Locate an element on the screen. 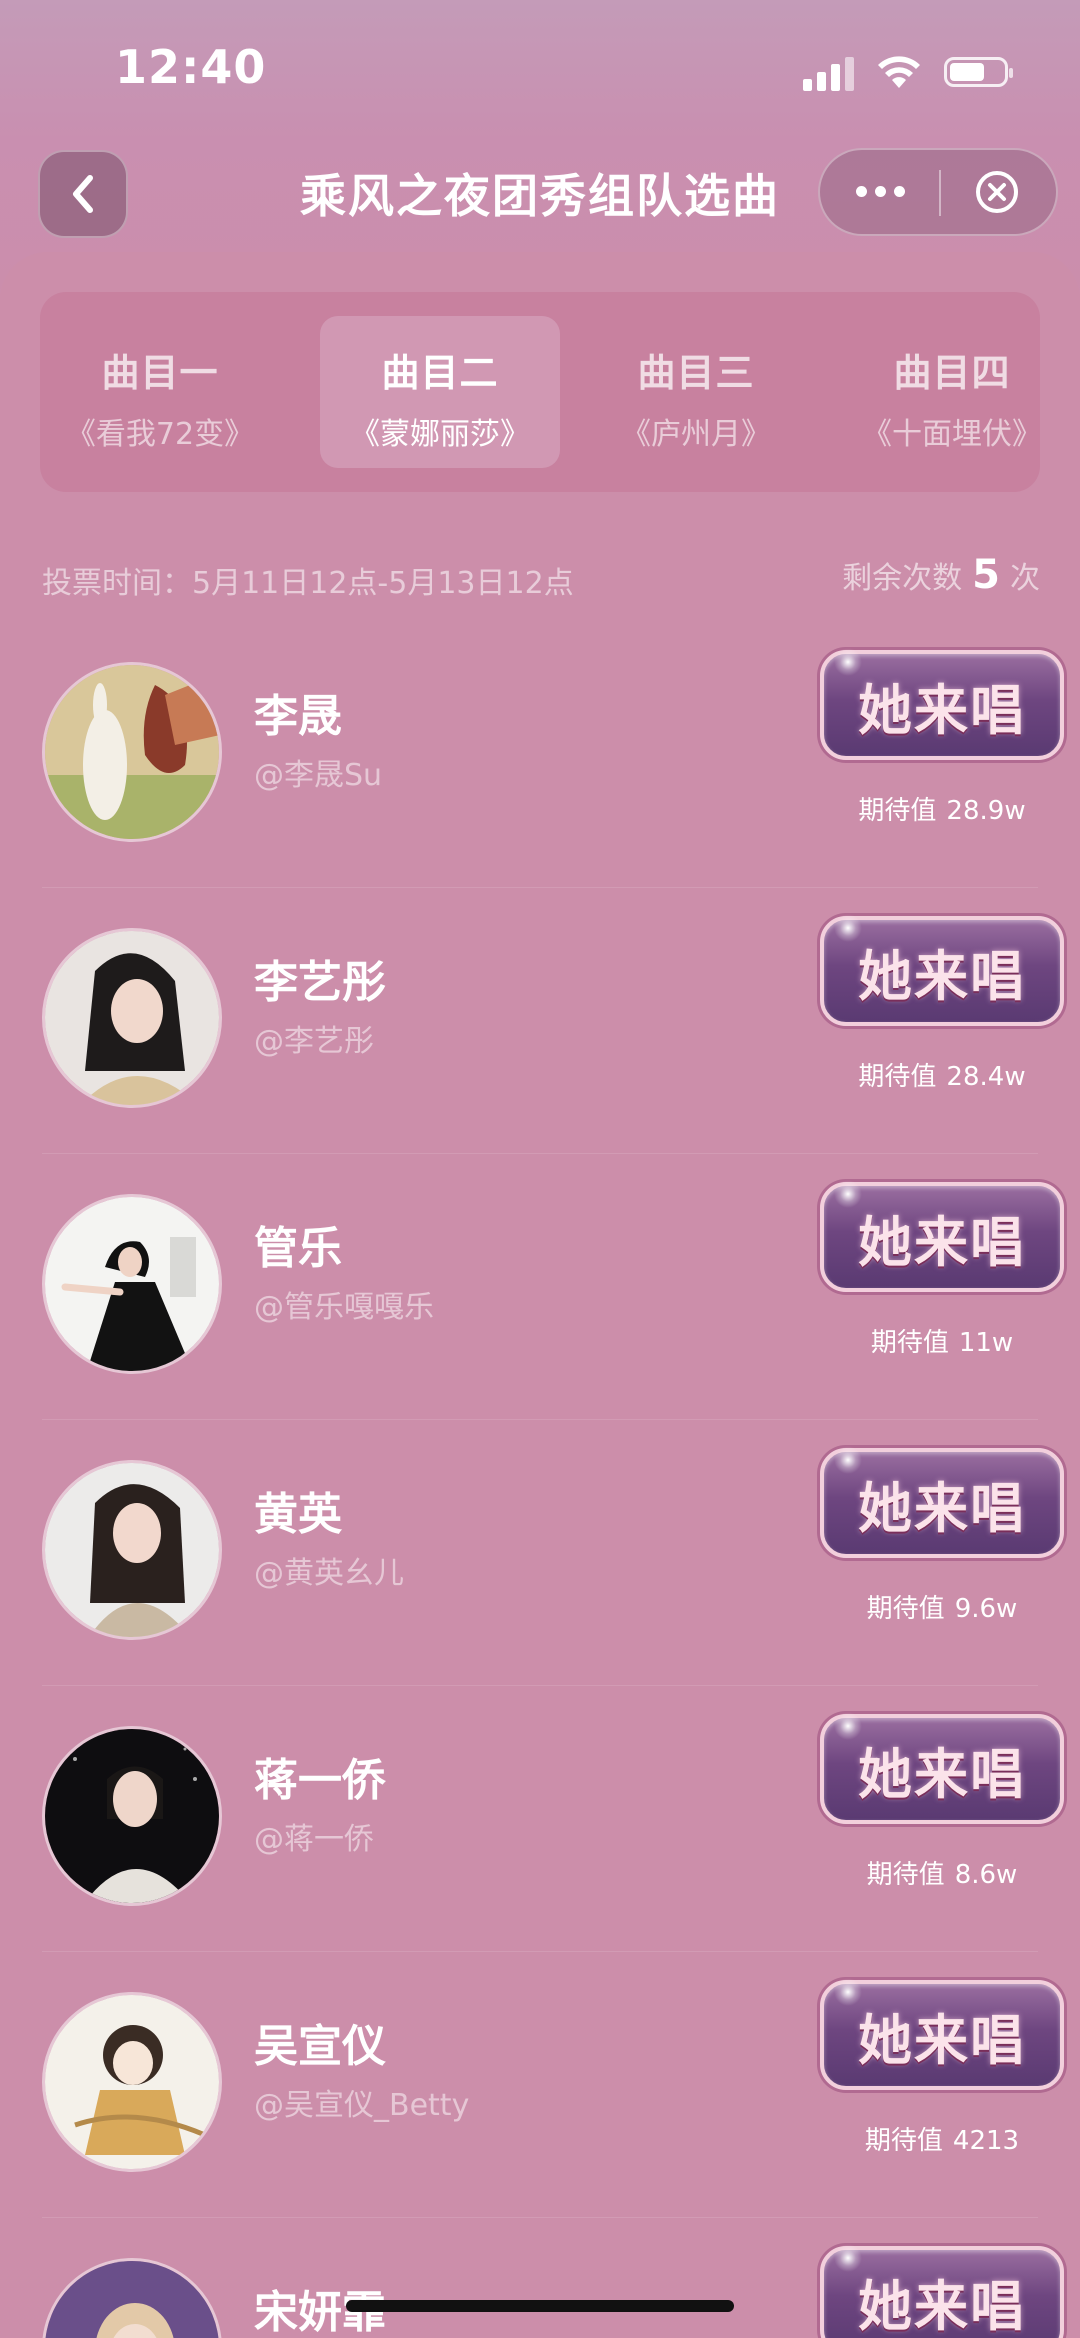 The width and height of the screenshot is (1080, 2338). candidate-name: 吴宣仪 is located at coordinates (320, 2046).